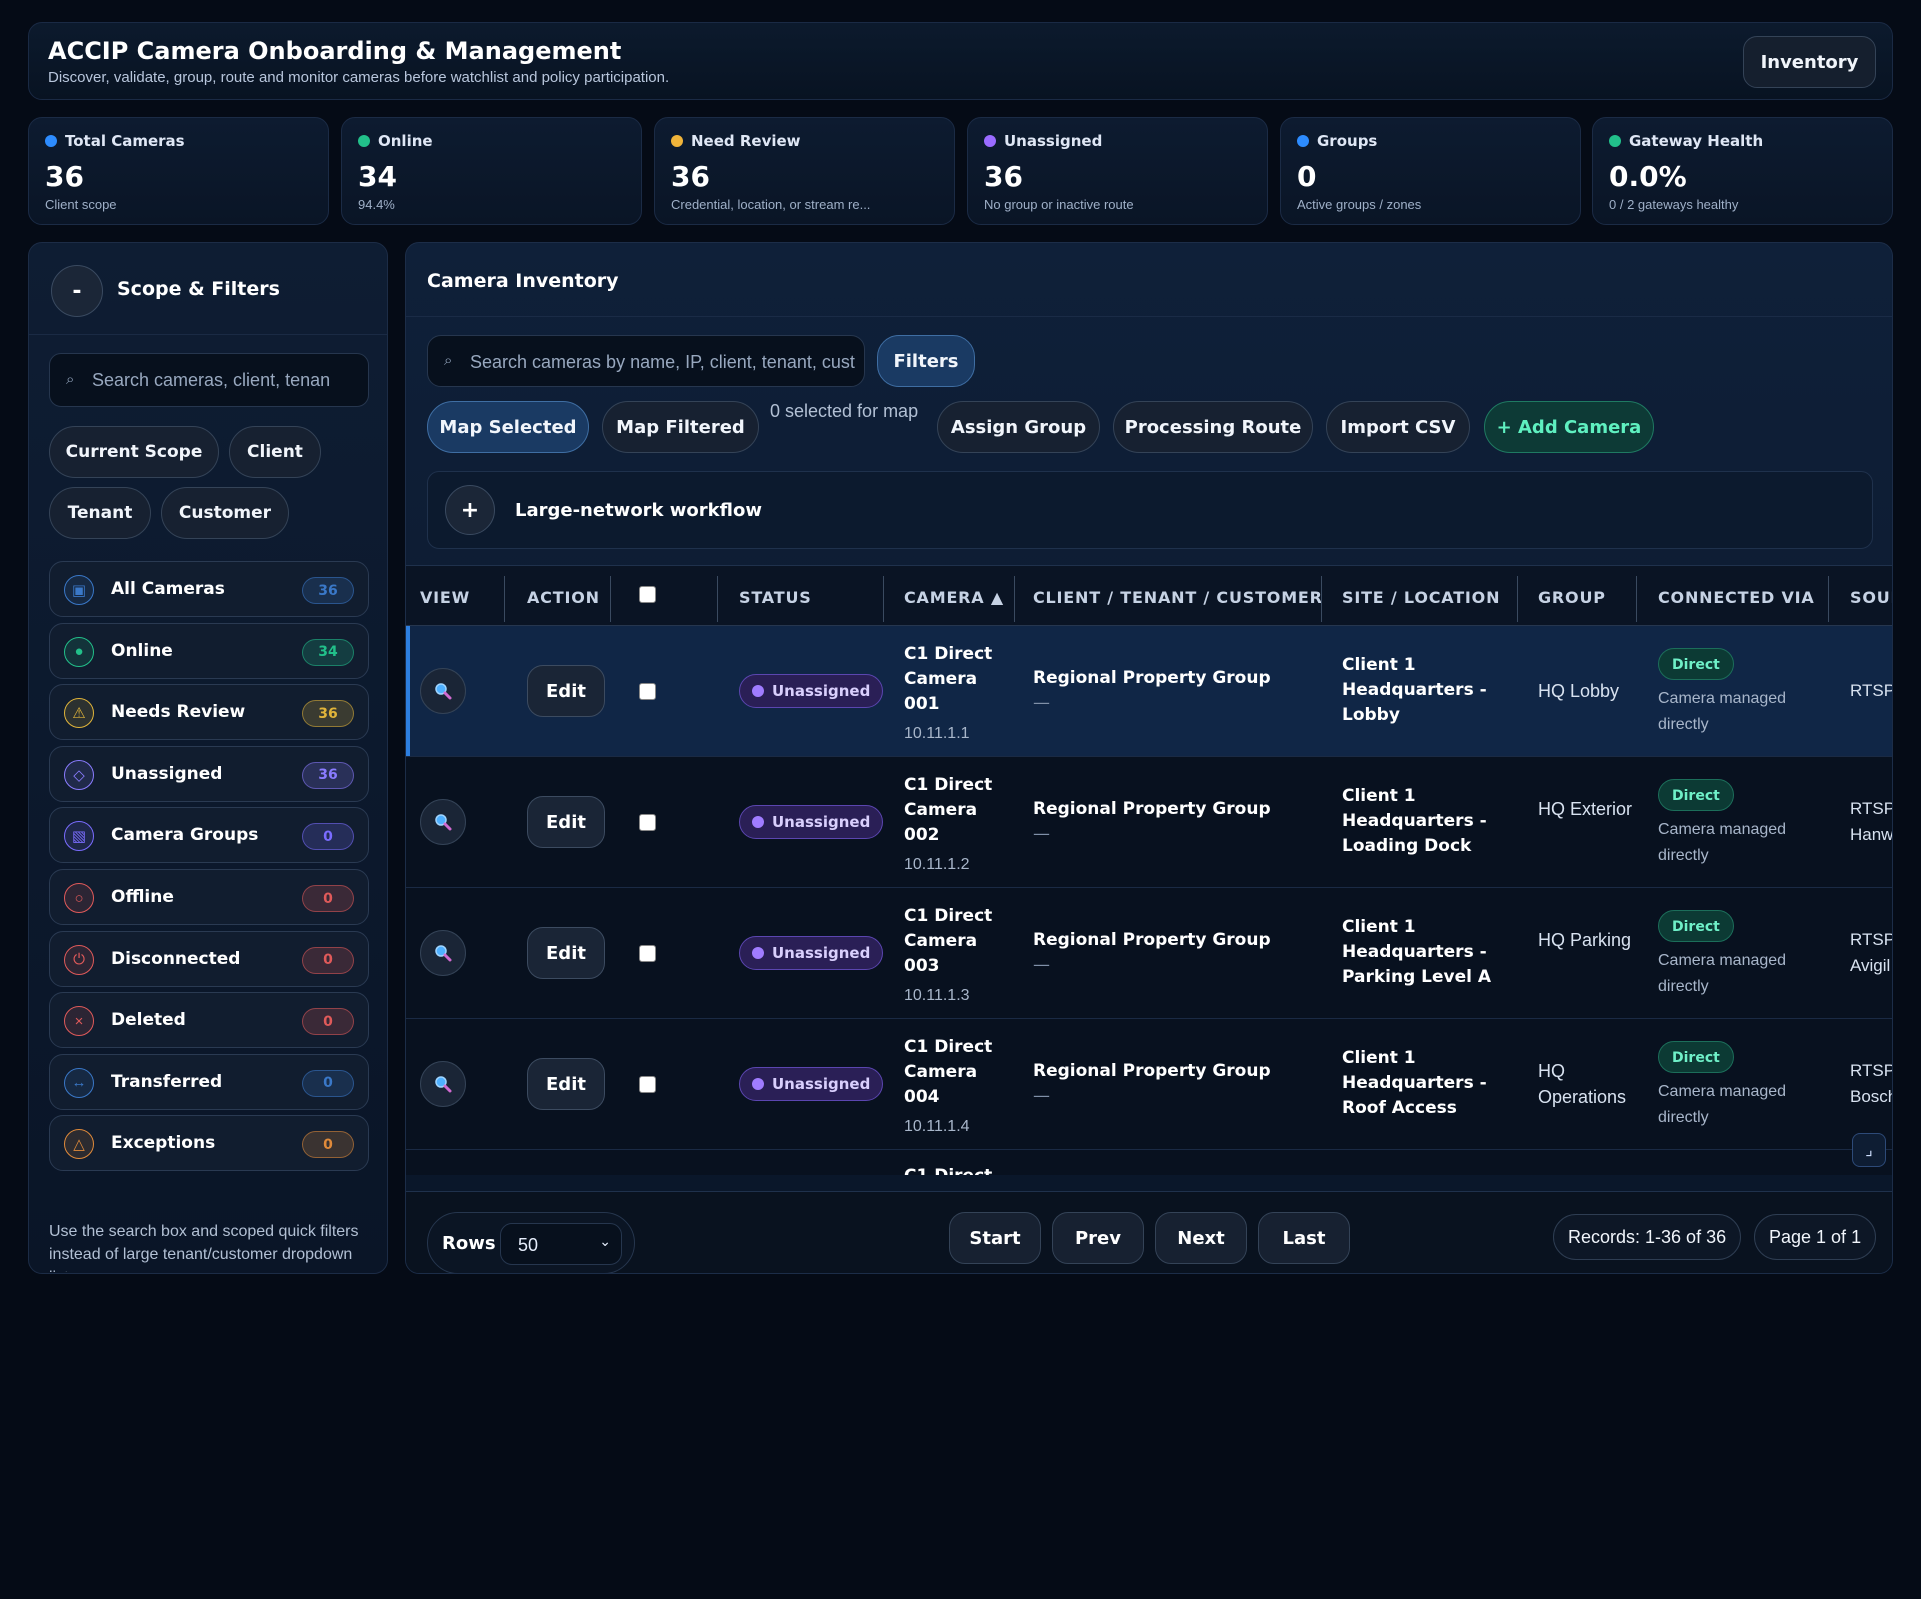 This screenshot has height=1599, width=1921. What do you see at coordinates (1417, 952) in the screenshot?
I see `site-cell: Client 1 Headquarters - Parking Level A` at bounding box center [1417, 952].